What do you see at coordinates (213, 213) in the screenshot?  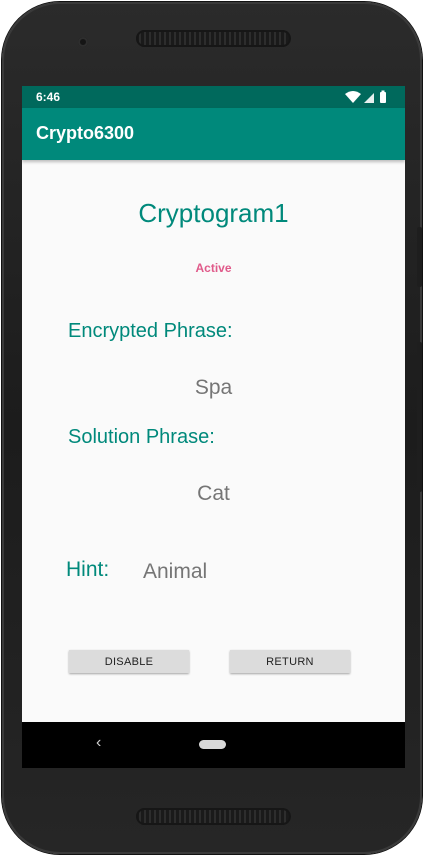 I see `cryptogram-title: Cryptogram1` at bounding box center [213, 213].